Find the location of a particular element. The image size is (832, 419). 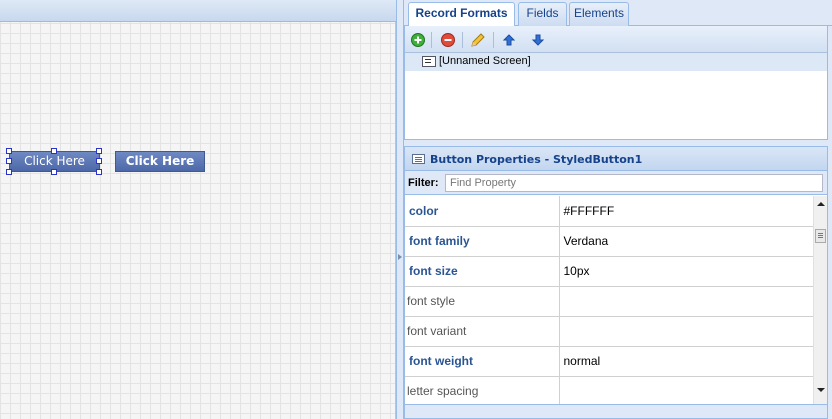

property-name: font size is located at coordinates (482, 271).